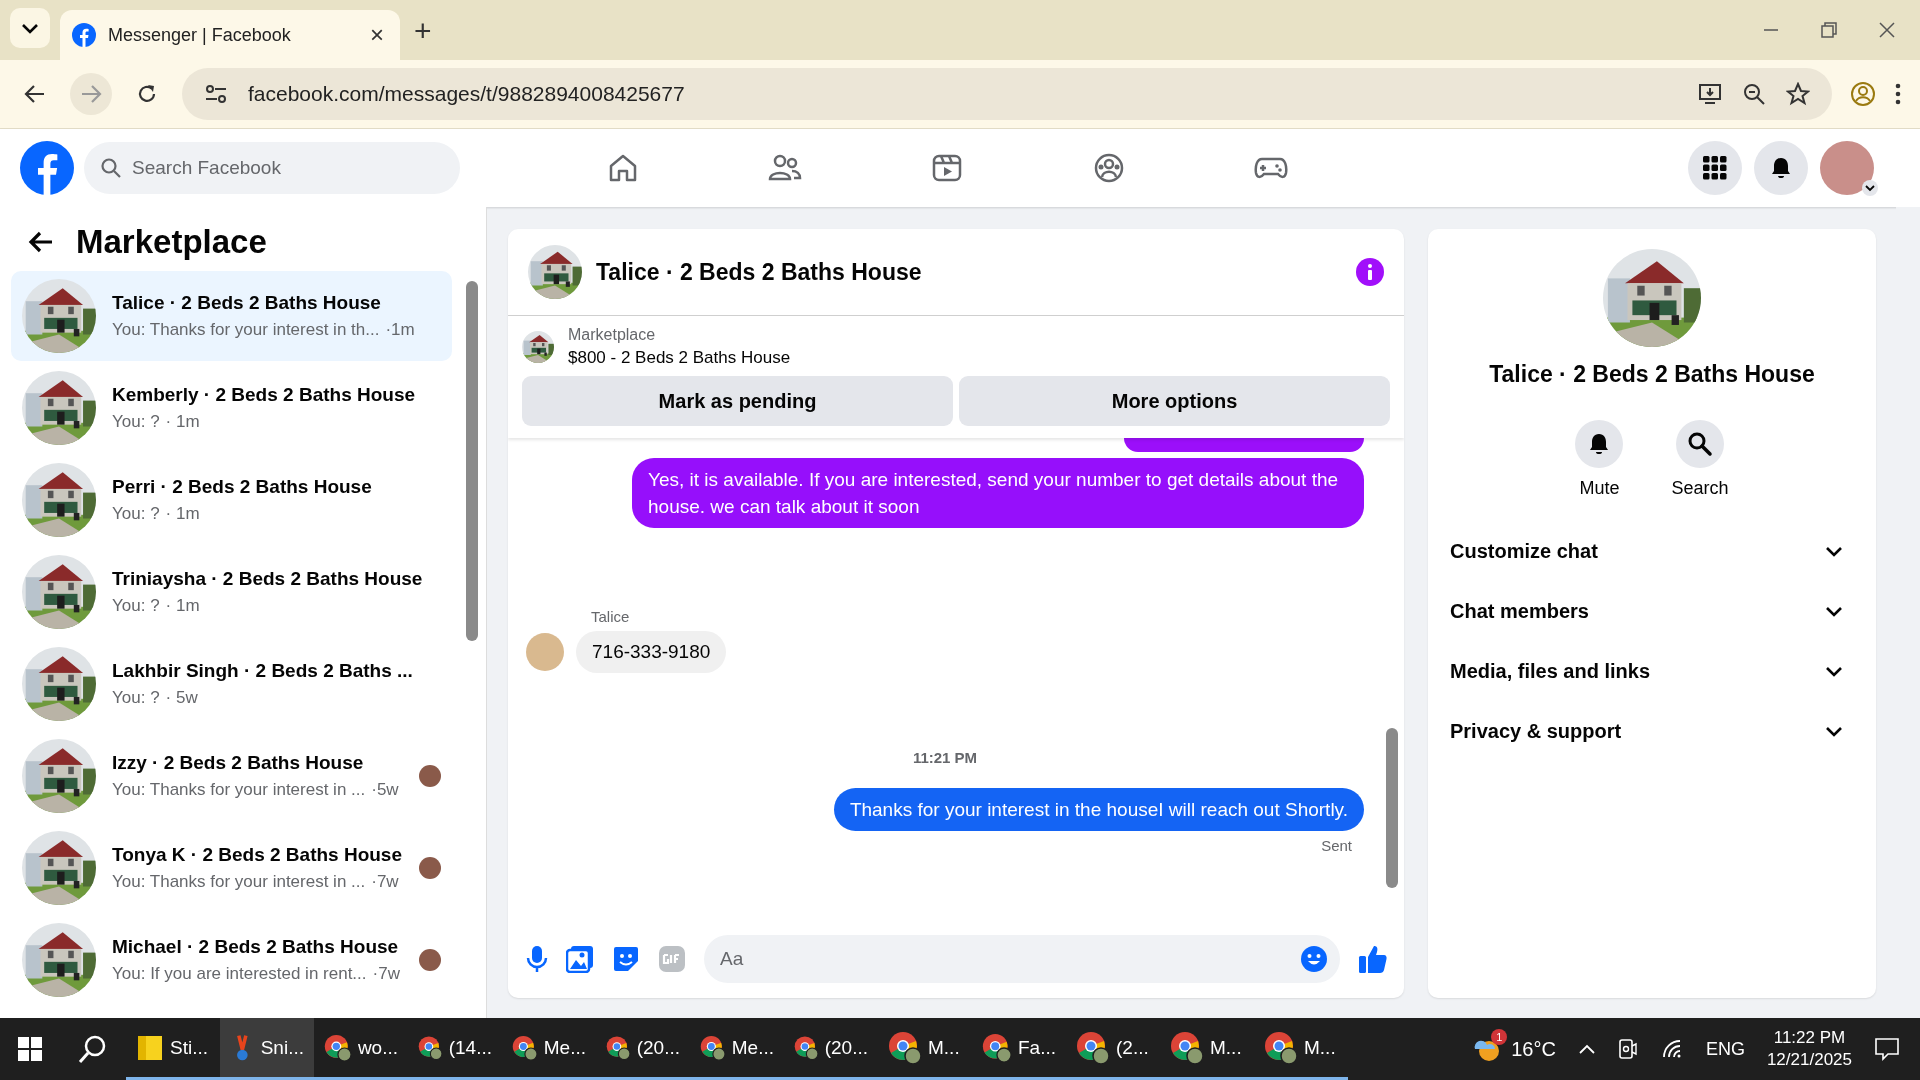 This screenshot has width=1920, height=1080. Describe the element at coordinates (1370, 272) in the screenshot. I see `info-icon` at that location.